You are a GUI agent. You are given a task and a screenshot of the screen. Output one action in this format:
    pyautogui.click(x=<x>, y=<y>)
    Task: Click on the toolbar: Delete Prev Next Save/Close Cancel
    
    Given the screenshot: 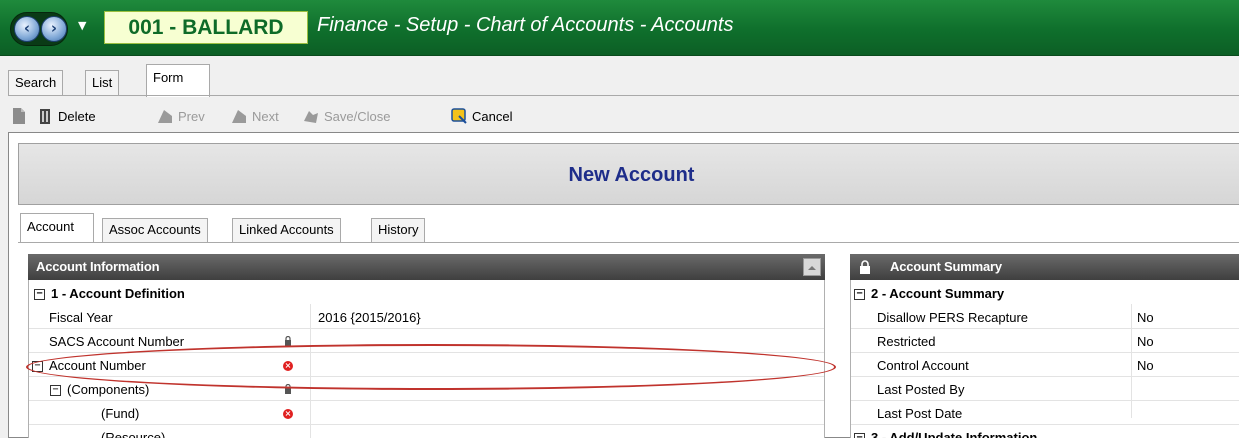 What is the action you would take?
    pyautogui.click(x=308, y=116)
    